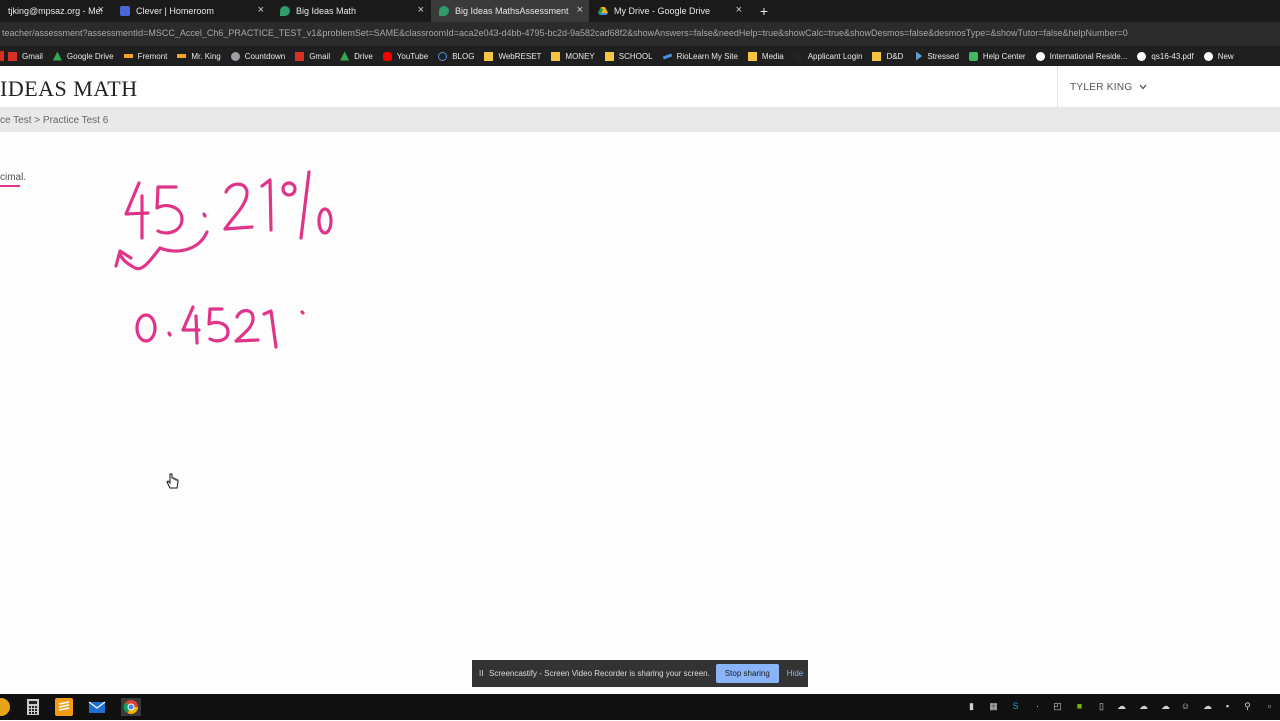 Image resolution: width=1280 pixels, height=721 pixels. Describe the element at coordinates (1143, 706) in the screenshot. I see `cloud-upload-icon: ☁` at that location.